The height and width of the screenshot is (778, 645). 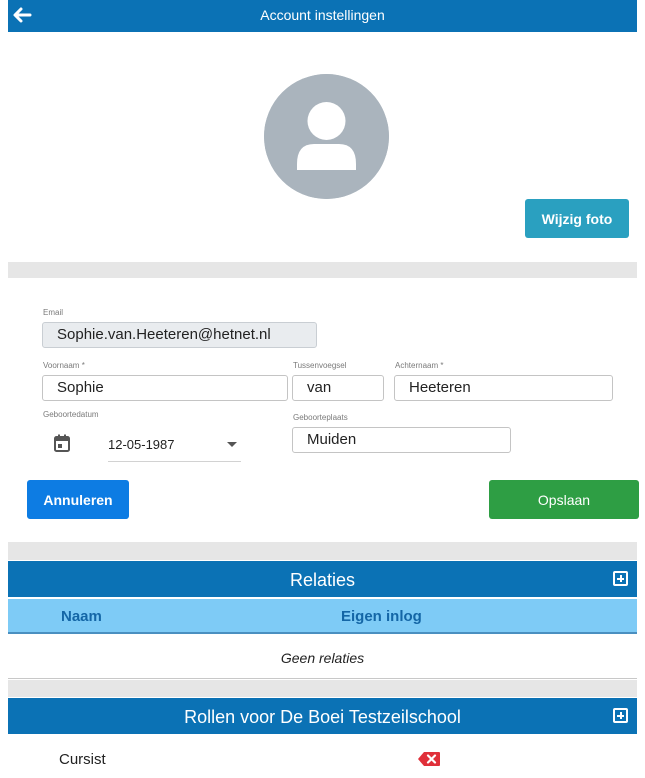 I want to click on birth-place-label: Geboorteplaats, so click(x=320, y=417).